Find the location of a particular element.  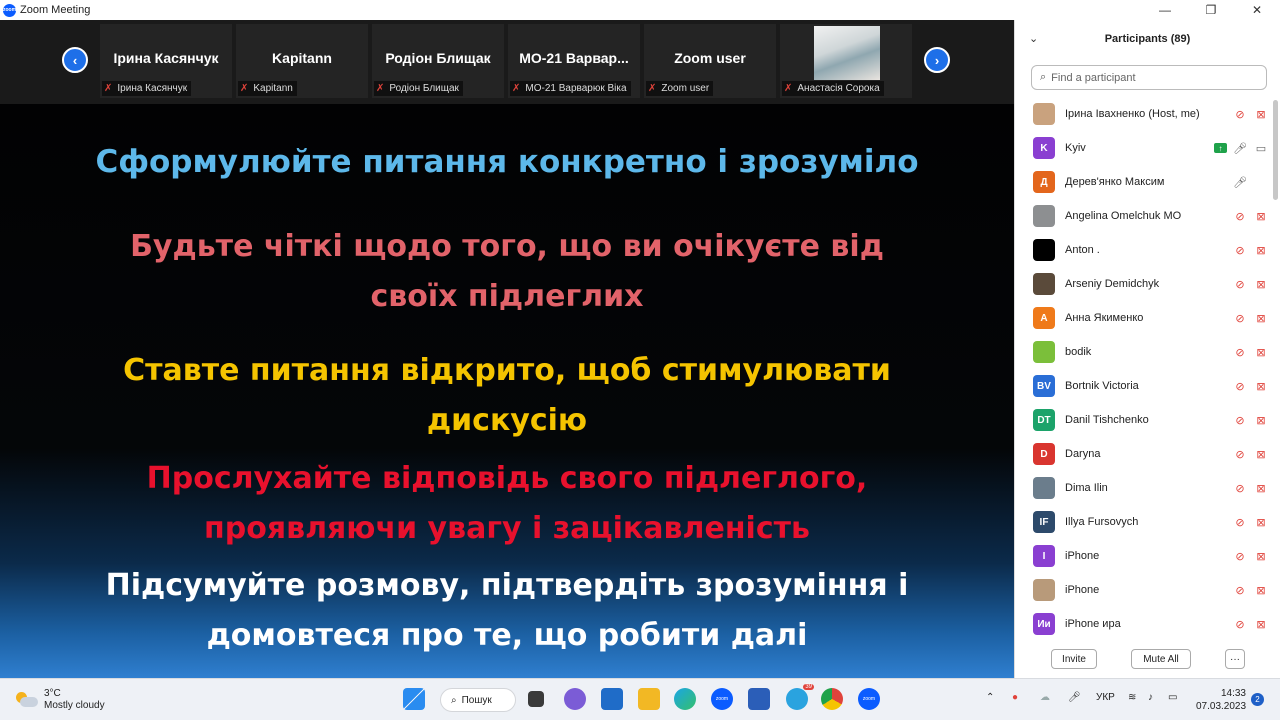

mute-all-button: Mute All is located at coordinates (1161, 659).